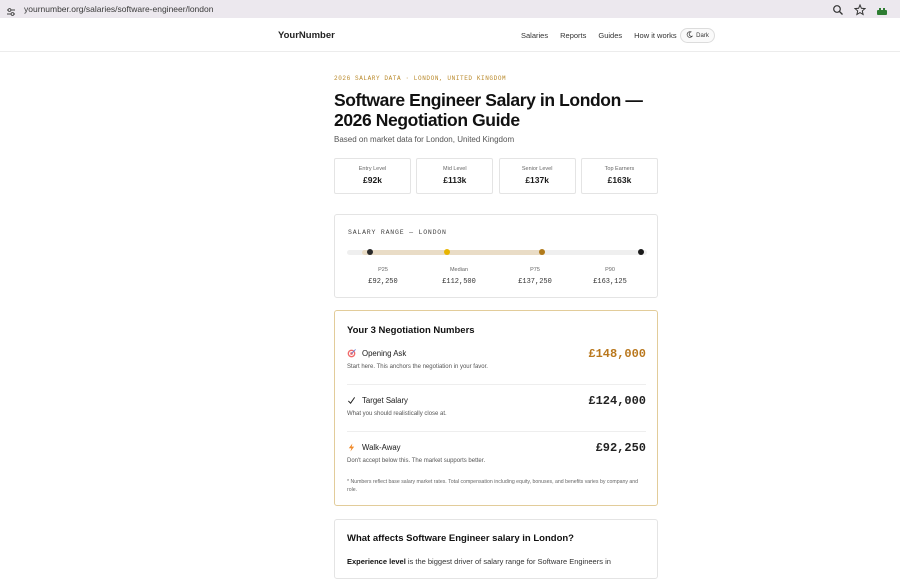  I want to click on target-salary-desc: What you should realistically close at., so click(397, 414).